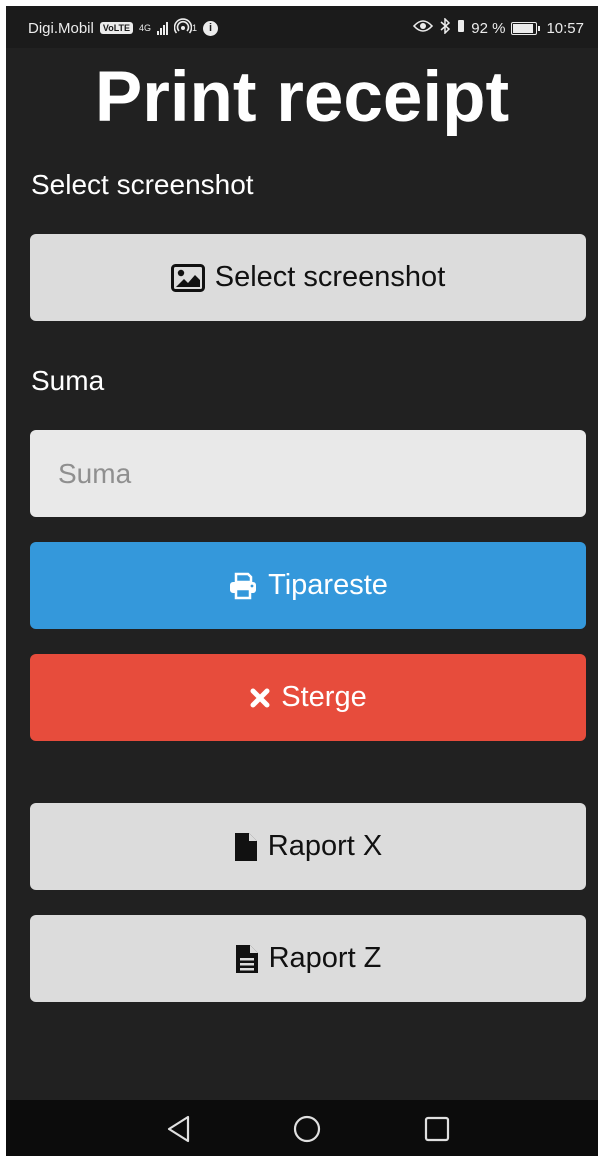  What do you see at coordinates (246, 847) in the screenshot?
I see `file-icon` at bounding box center [246, 847].